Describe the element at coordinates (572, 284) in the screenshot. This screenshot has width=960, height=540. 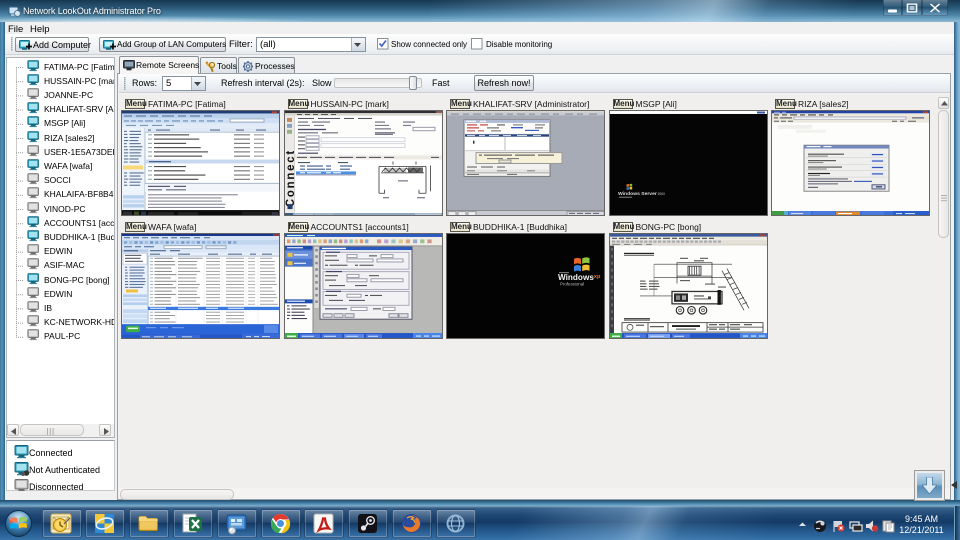
I see `svg-text: Professional` at that location.